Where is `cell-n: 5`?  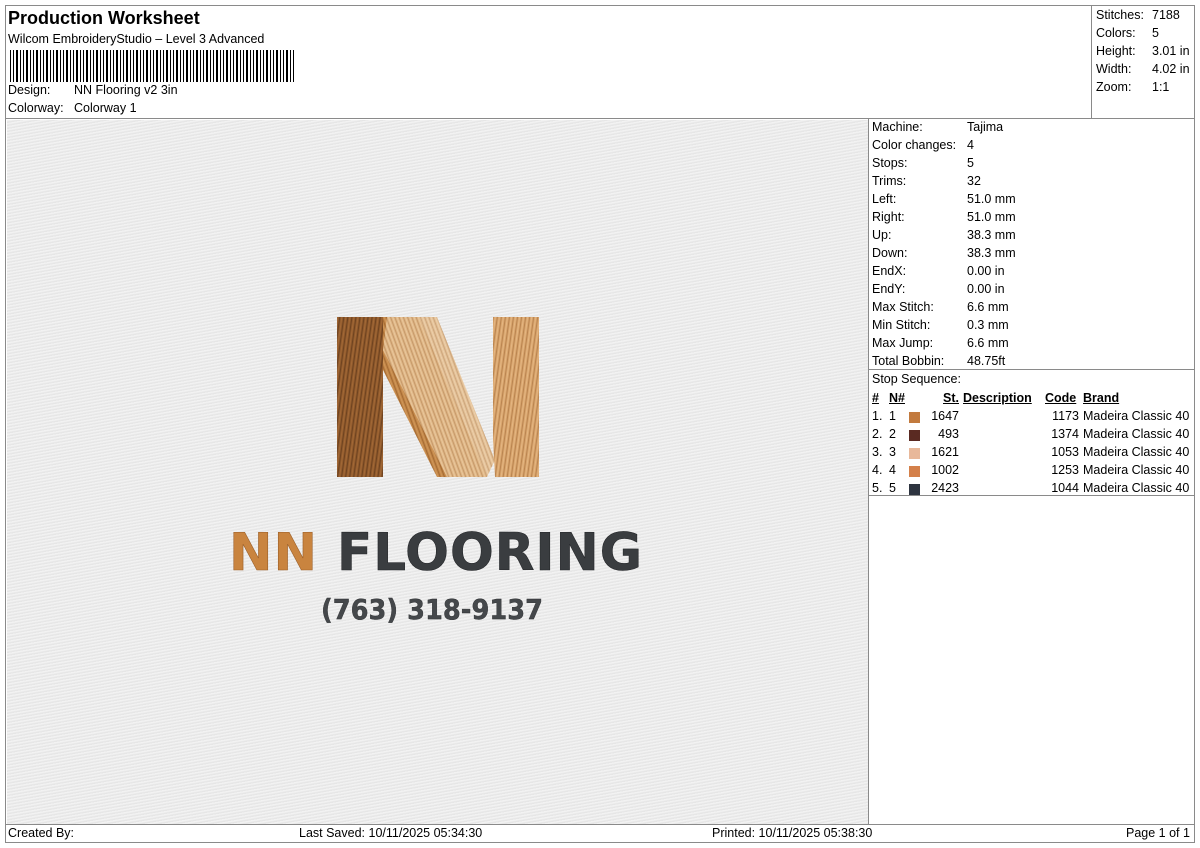
cell-n: 5 is located at coordinates (892, 488).